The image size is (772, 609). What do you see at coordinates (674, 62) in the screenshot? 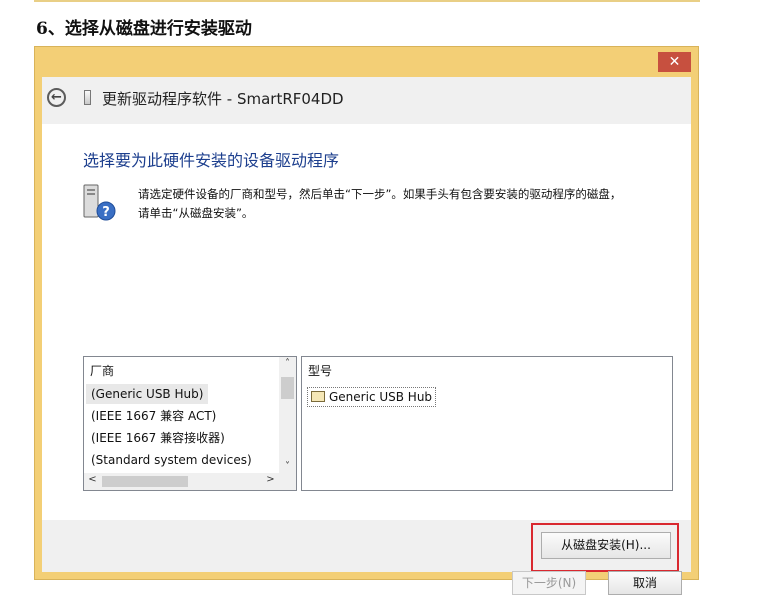
I see `close-button: ✕` at bounding box center [674, 62].